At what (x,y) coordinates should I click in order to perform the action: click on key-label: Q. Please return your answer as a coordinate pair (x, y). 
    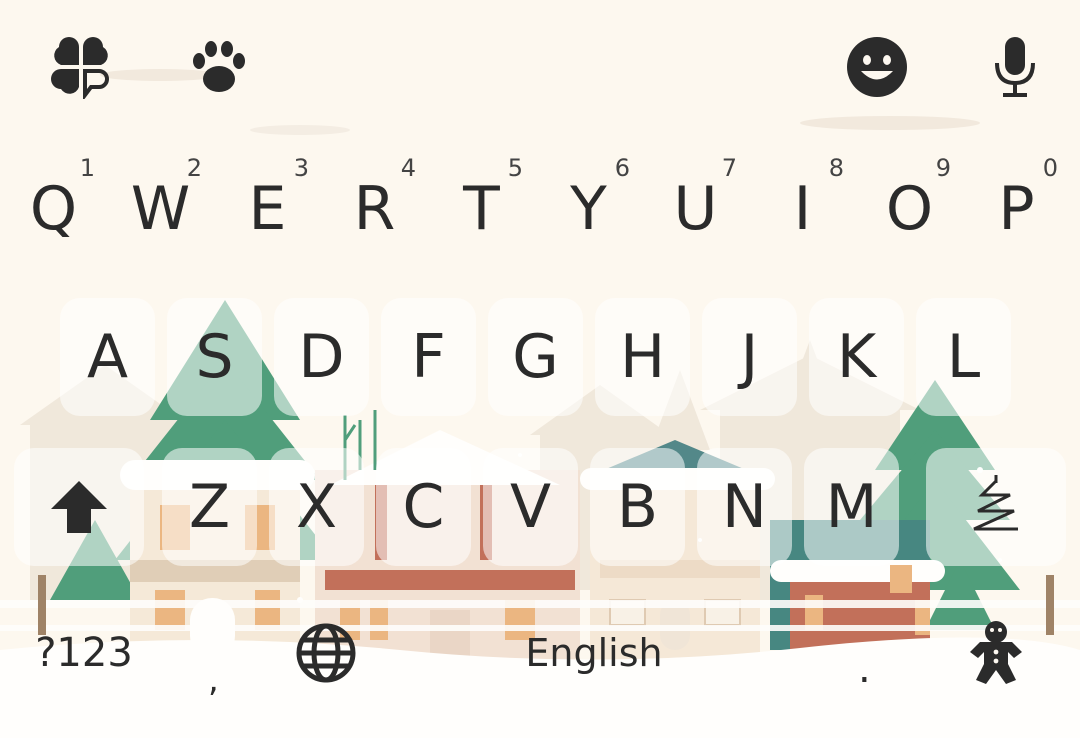
    Looking at the image, I should click on (53, 209).